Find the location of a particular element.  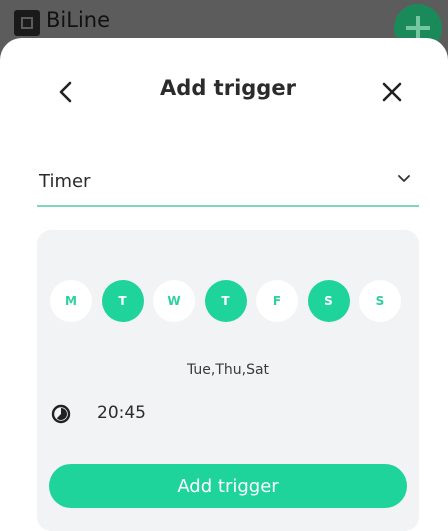

trigger-type-select: Timer is located at coordinates (228, 183).